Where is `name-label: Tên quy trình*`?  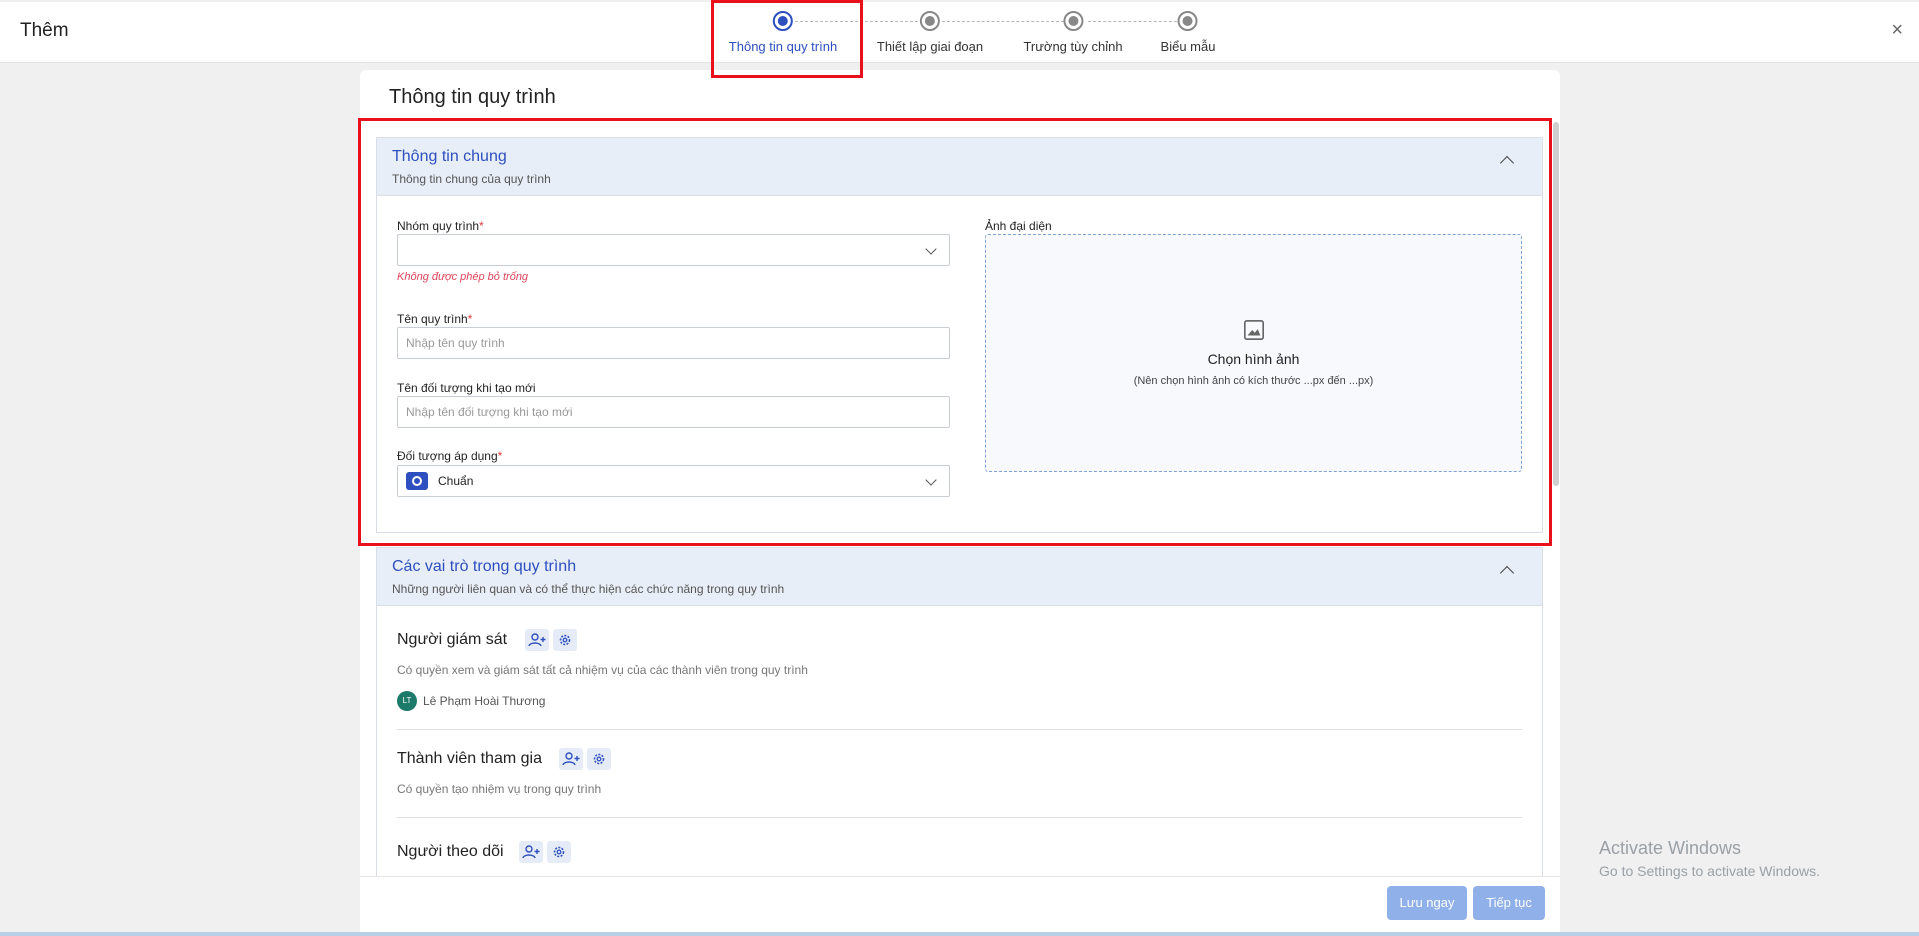
name-label: Tên quy trình* is located at coordinates (434, 319).